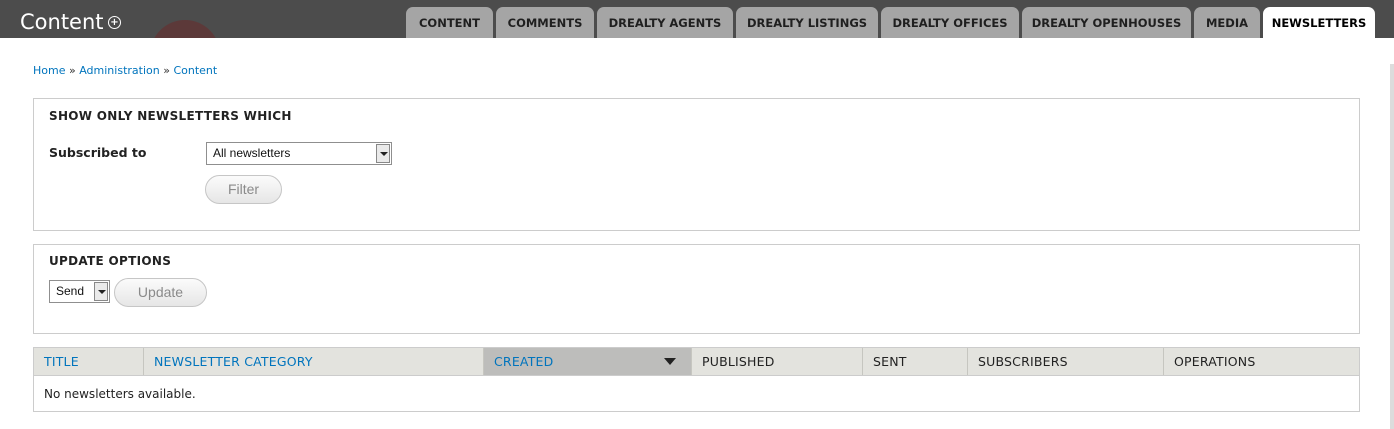  Describe the element at coordinates (114, 22) in the screenshot. I see `plus-circle-icon: +` at that location.